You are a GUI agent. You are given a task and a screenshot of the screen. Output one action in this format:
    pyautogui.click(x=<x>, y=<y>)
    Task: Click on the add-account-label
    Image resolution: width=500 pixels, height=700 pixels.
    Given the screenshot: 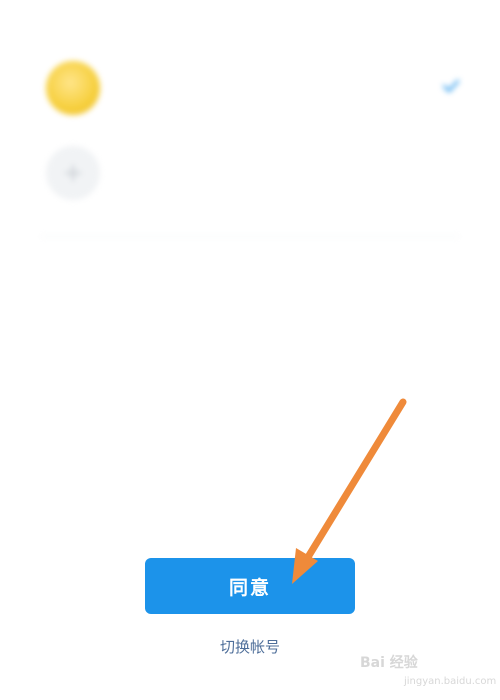 What is the action you would take?
    pyautogui.click(x=183, y=174)
    